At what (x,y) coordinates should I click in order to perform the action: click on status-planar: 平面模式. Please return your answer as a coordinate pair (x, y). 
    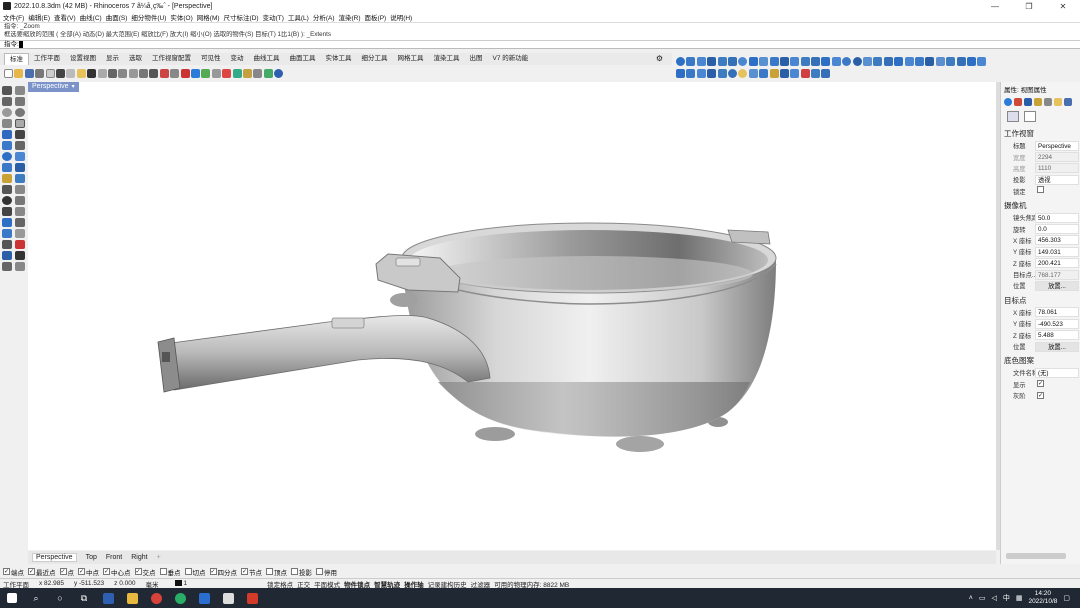
    Looking at the image, I should click on (327, 584).